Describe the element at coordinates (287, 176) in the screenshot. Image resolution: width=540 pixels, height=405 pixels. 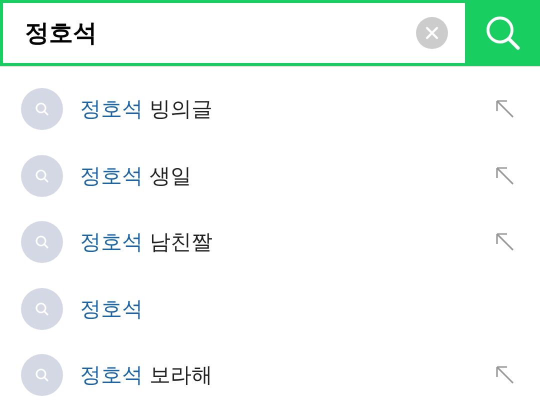
I see `suggestion-item: 정호석 생일` at that location.